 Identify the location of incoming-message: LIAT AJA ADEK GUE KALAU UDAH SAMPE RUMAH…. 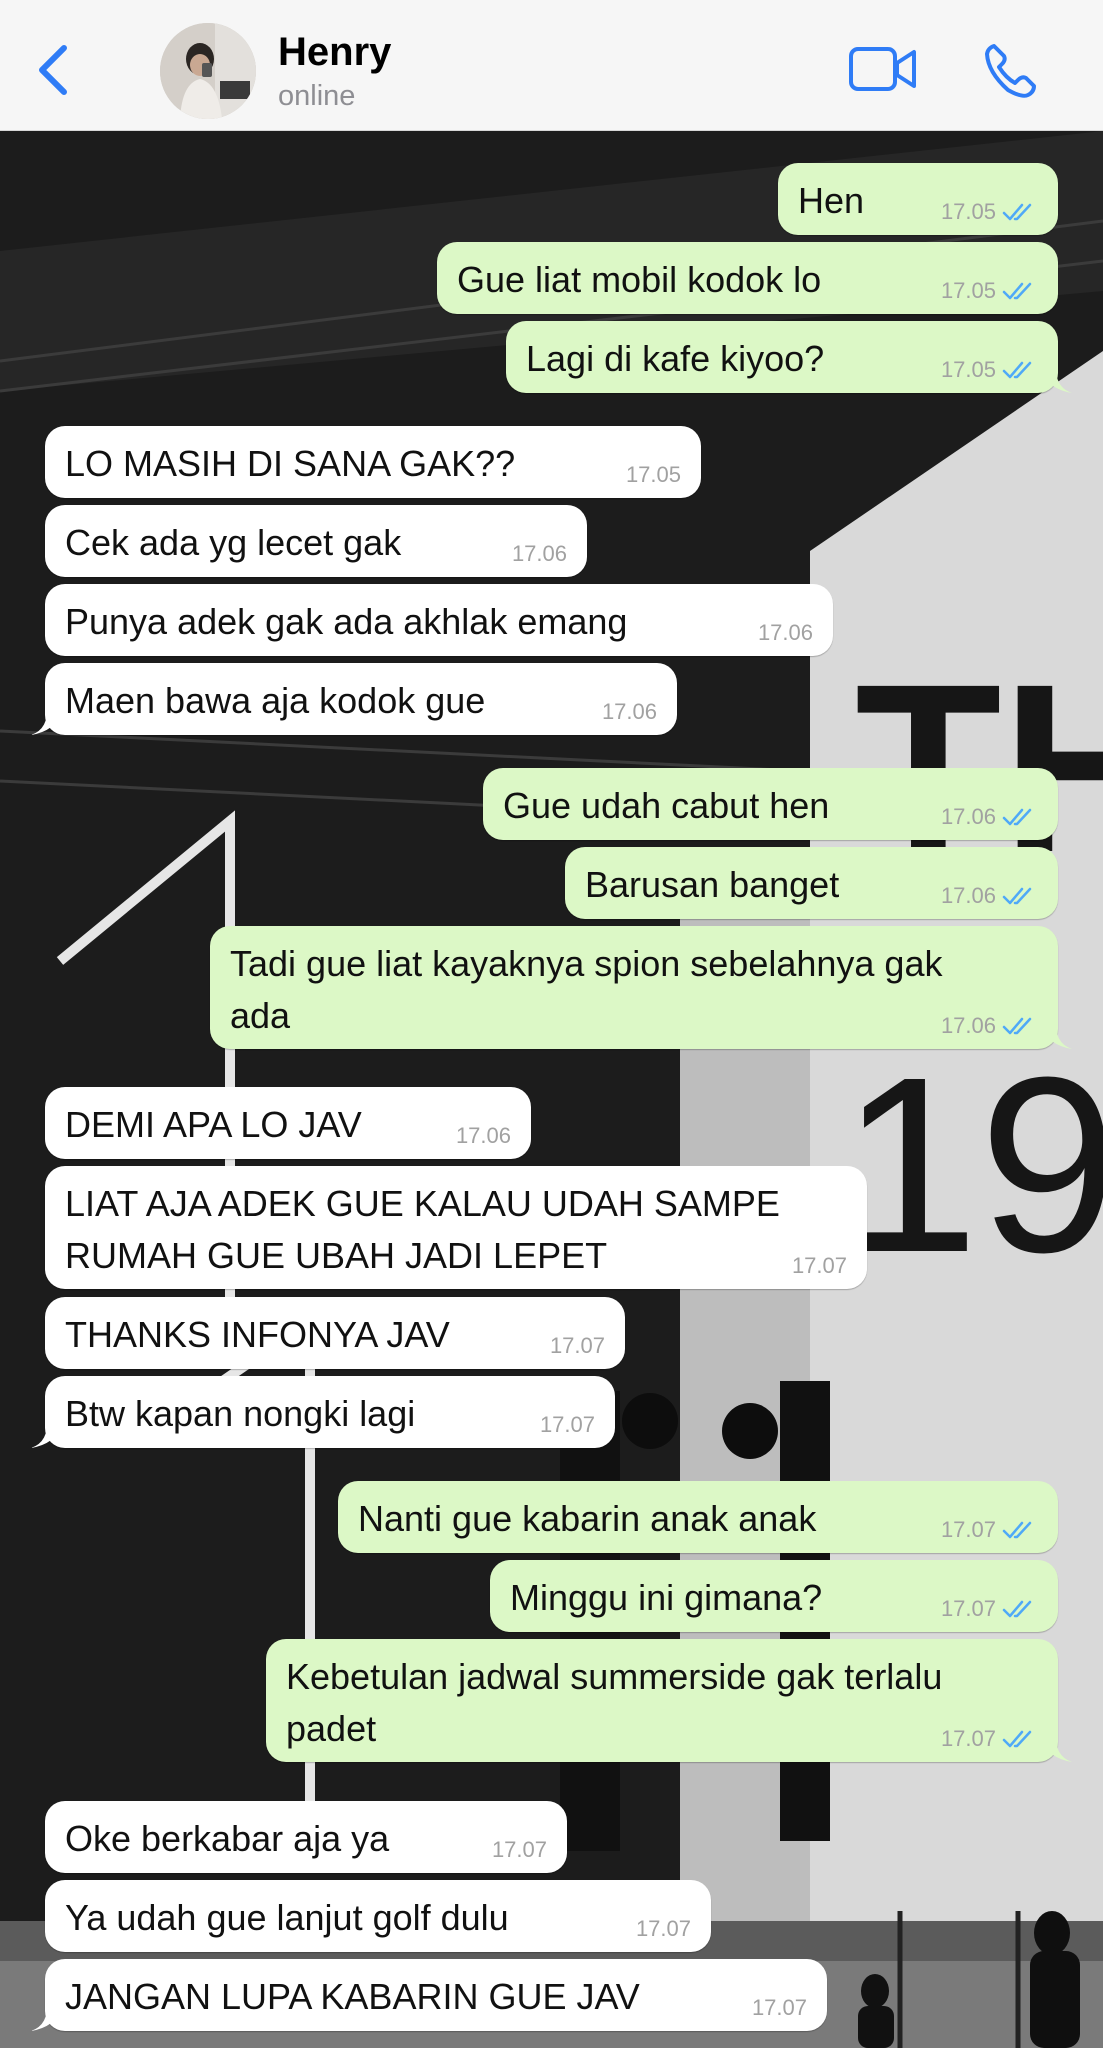
(456, 1227).